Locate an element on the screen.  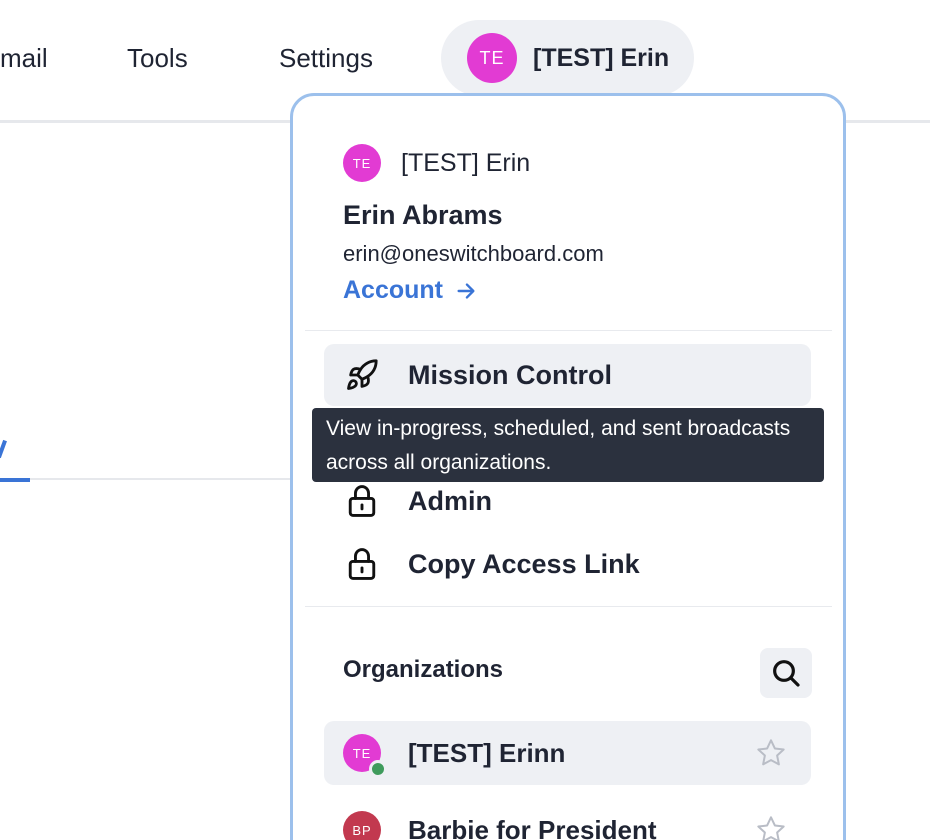
arrow-right-icon is located at coordinates (466, 290).